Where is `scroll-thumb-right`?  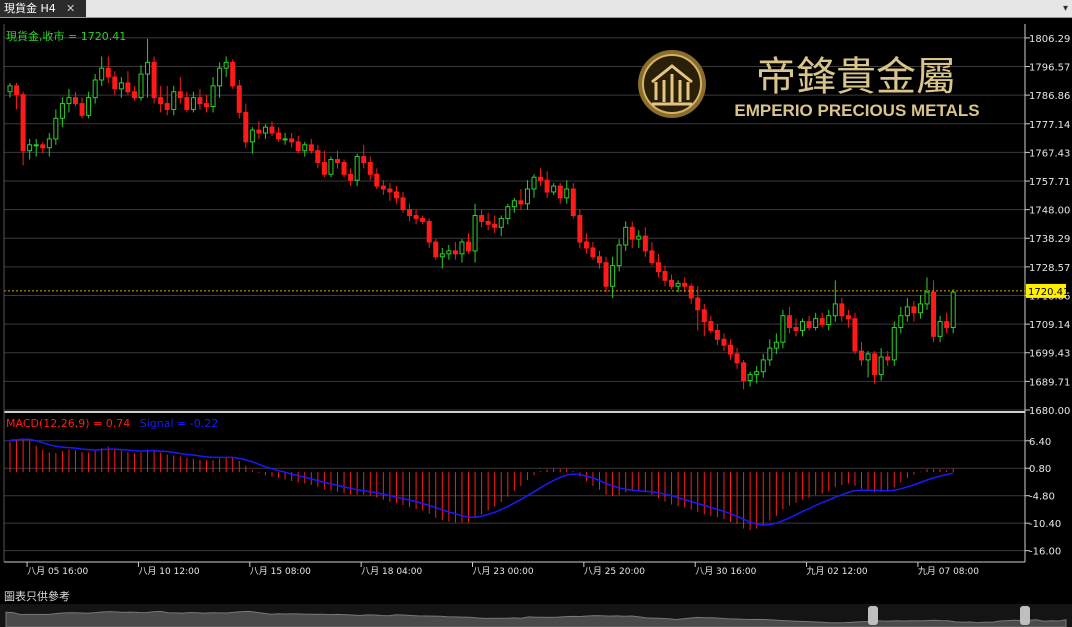 scroll-thumb-right is located at coordinates (1025, 615).